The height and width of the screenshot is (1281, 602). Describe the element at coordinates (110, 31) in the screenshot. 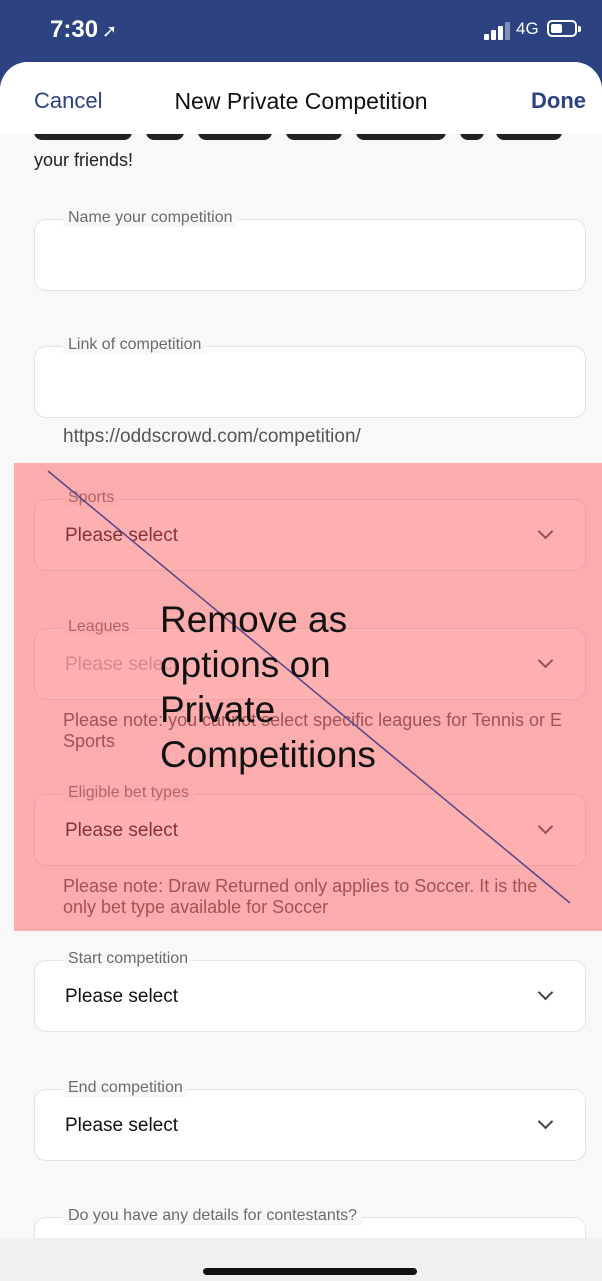

I see `location-arrow-icon: ➚` at that location.